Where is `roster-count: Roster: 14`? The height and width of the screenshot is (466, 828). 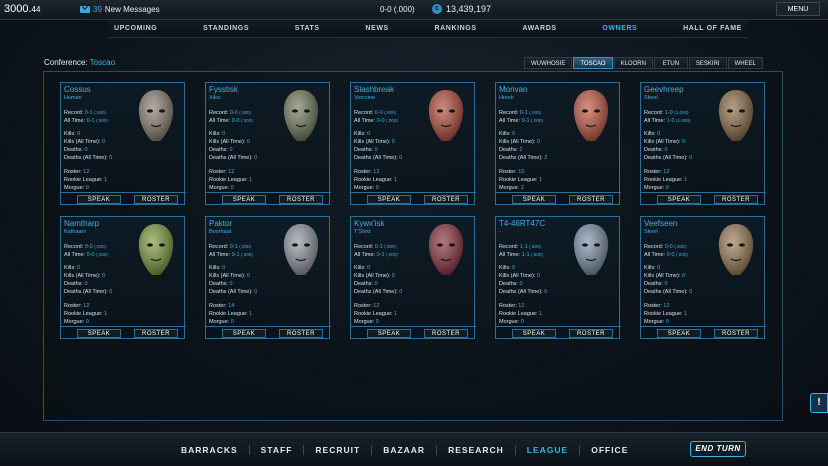
roster-count: Roster: 14 is located at coordinates (221, 306).